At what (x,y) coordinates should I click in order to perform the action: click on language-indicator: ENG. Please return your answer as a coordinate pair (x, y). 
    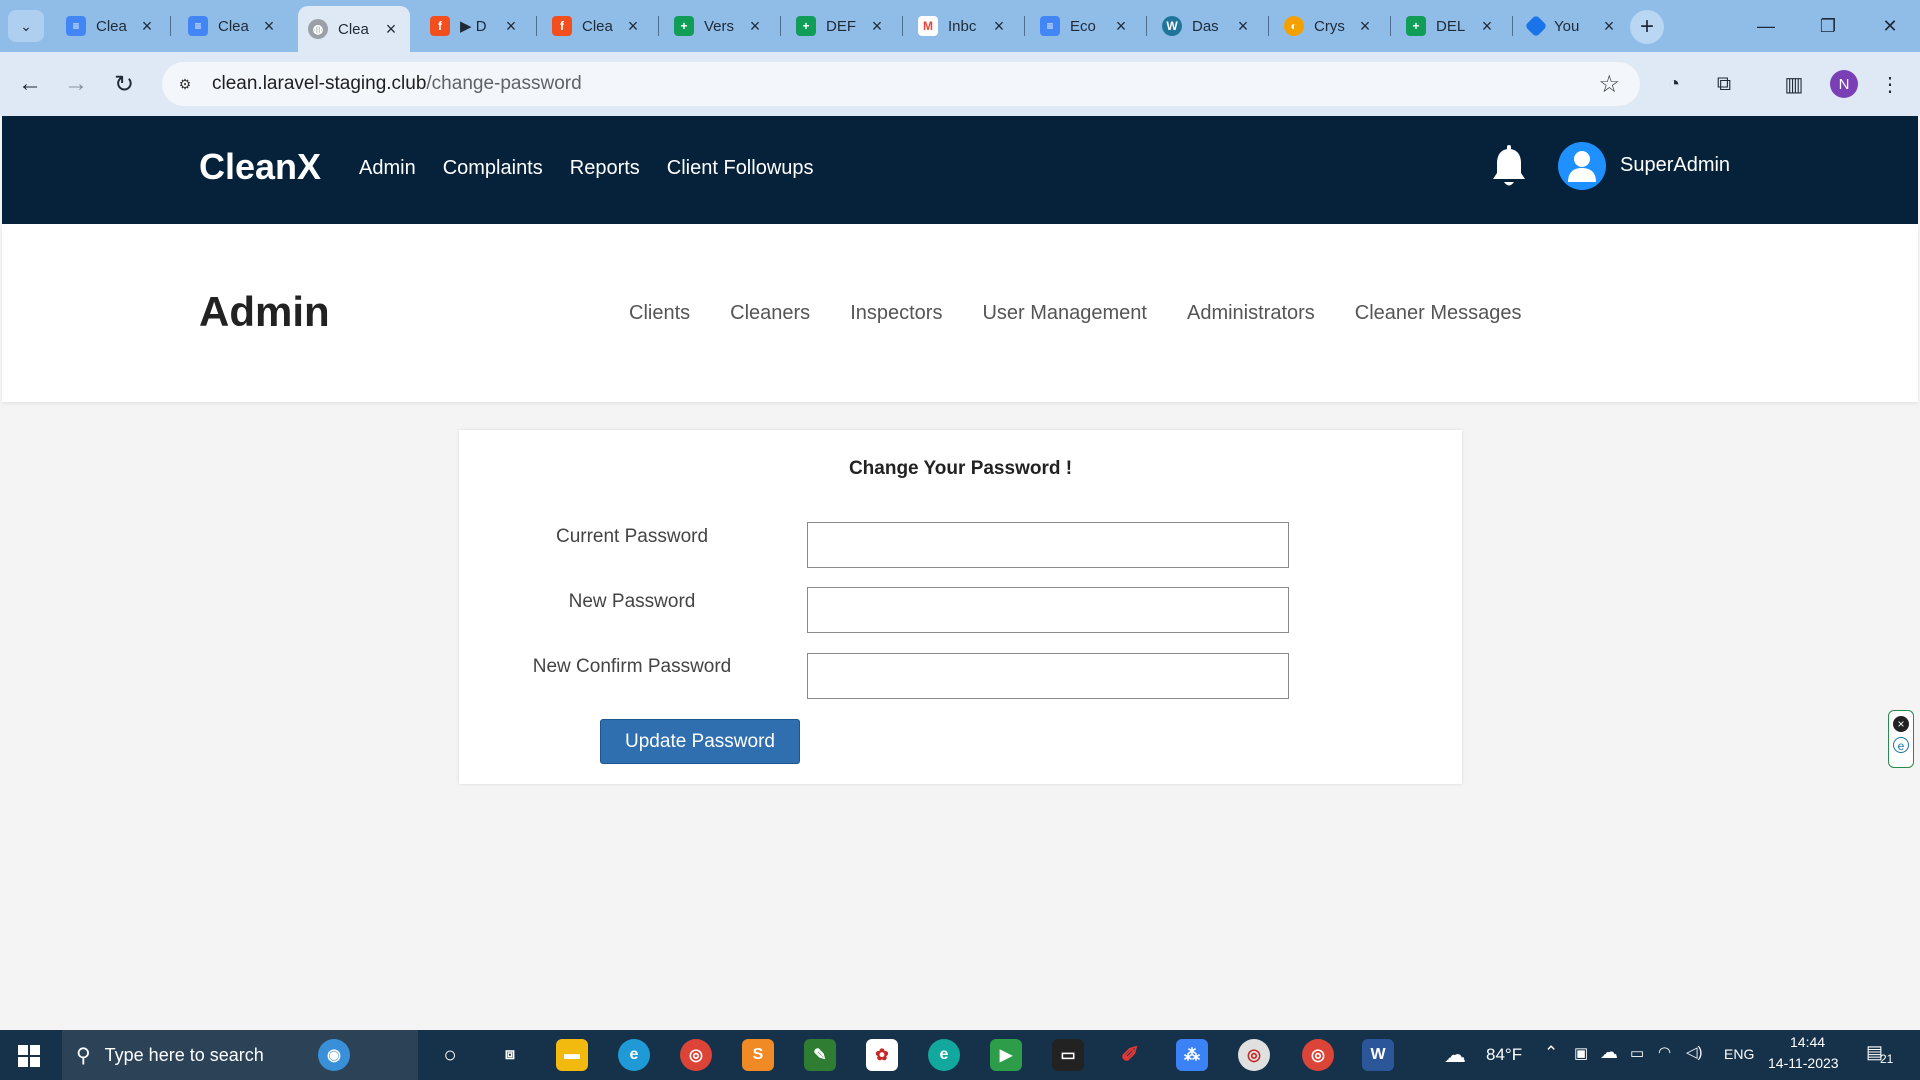
    Looking at the image, I should click on (1739, 1054).